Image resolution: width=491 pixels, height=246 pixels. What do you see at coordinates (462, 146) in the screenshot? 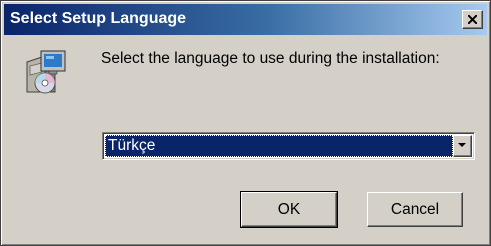
I see `chevron-down-icon` at bounding box center [462, 146].